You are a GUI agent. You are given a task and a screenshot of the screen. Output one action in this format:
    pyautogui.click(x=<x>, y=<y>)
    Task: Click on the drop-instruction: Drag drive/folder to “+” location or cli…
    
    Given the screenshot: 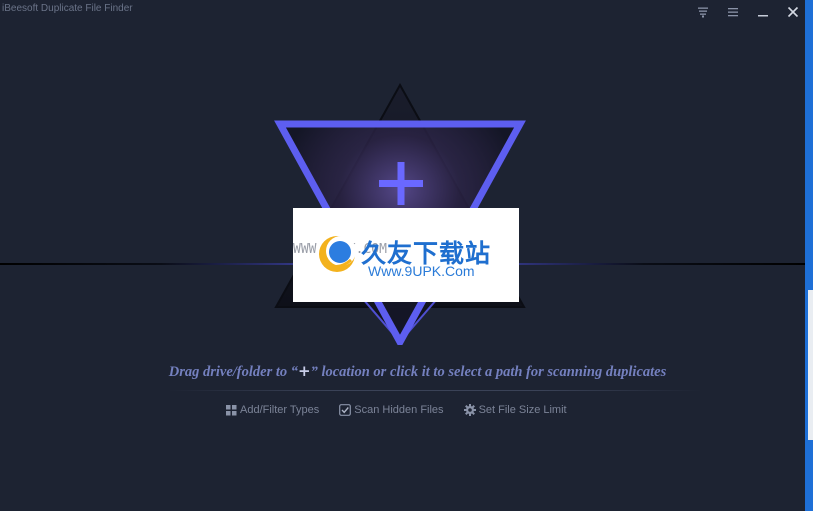 What is the action you would take?
    pyautogui.click(x=402, y=371)
    